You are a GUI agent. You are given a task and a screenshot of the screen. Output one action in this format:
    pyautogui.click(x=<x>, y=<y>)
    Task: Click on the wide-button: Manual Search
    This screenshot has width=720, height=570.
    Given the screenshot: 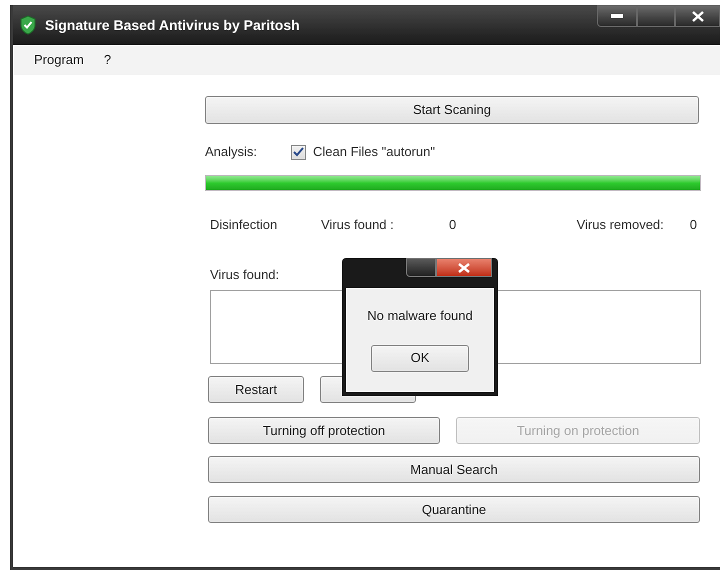 What is the action you would take?
    pyautogui.click(x=454, y=469)
    